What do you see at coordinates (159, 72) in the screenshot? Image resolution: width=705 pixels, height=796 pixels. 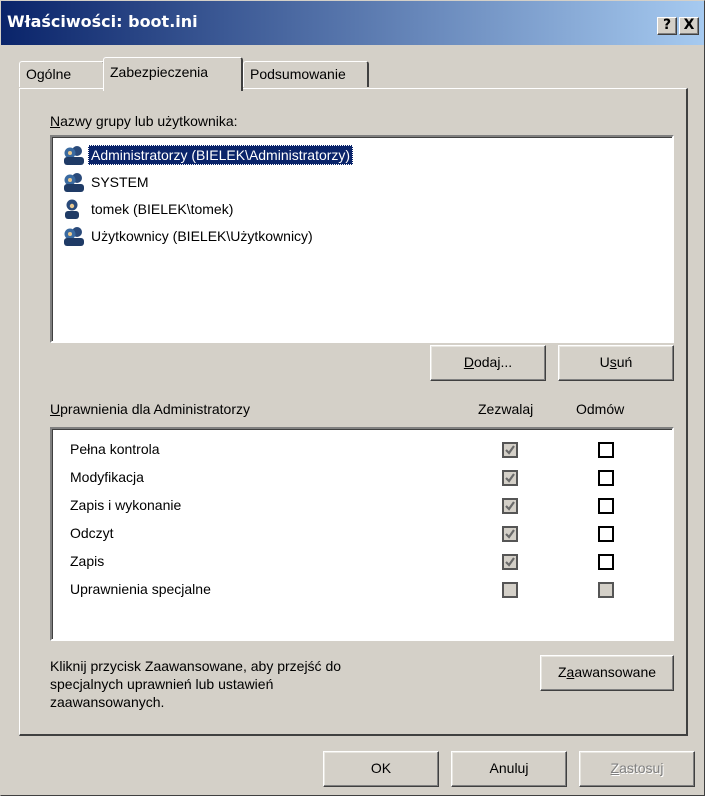 I see `tab-security-label: Zabezpieczenia` at bounding box center [159, 72].